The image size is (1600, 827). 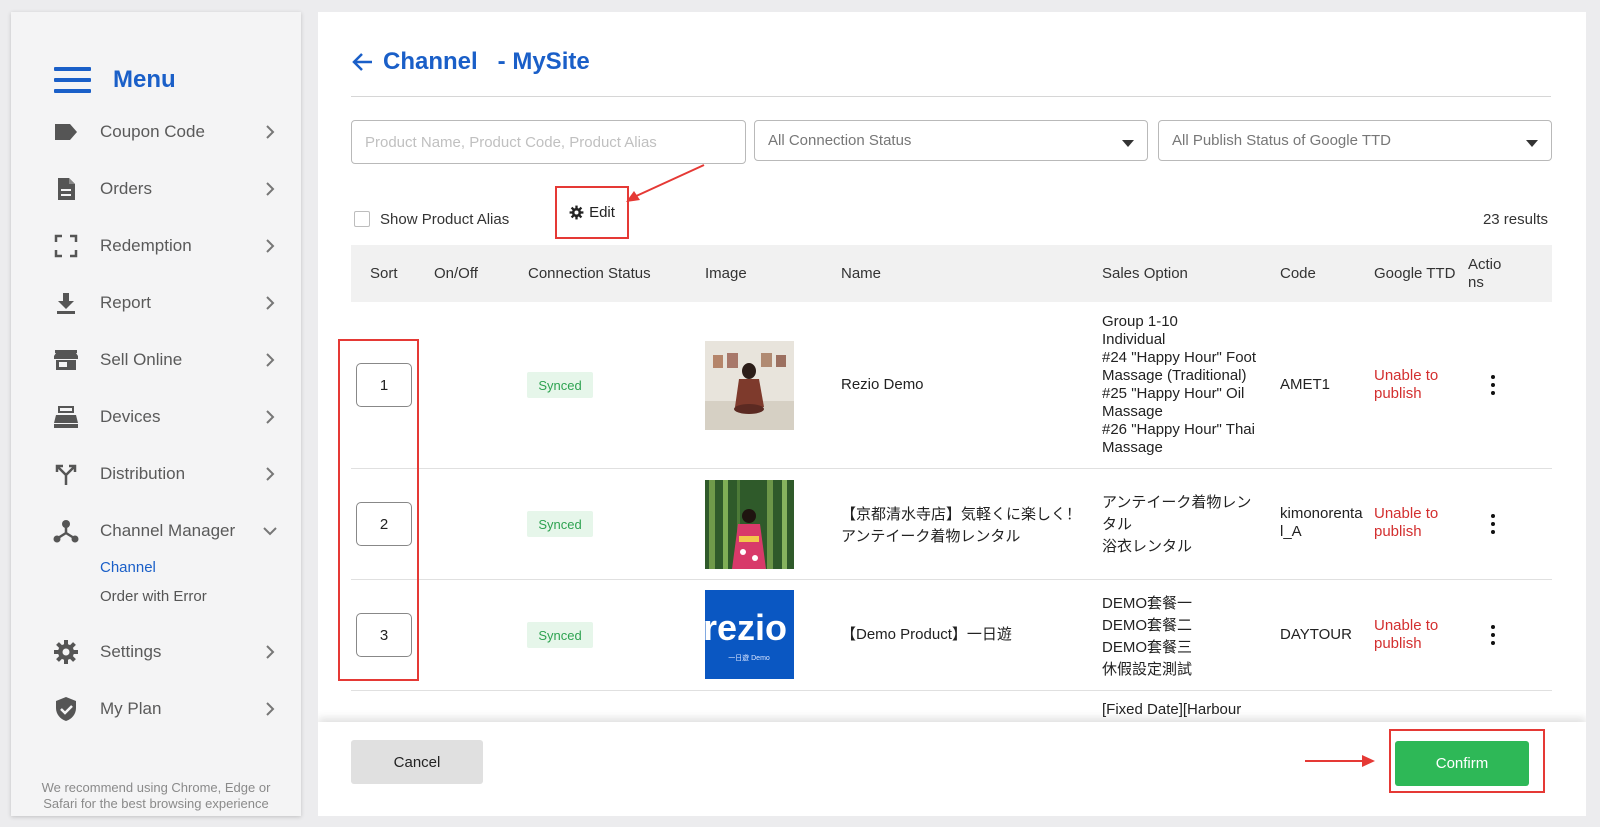 What do you see at coordinates (128, 567) in the screenshot?
I see `sidebar-subitem-channel: Channel` at bounding box center [128, 567].